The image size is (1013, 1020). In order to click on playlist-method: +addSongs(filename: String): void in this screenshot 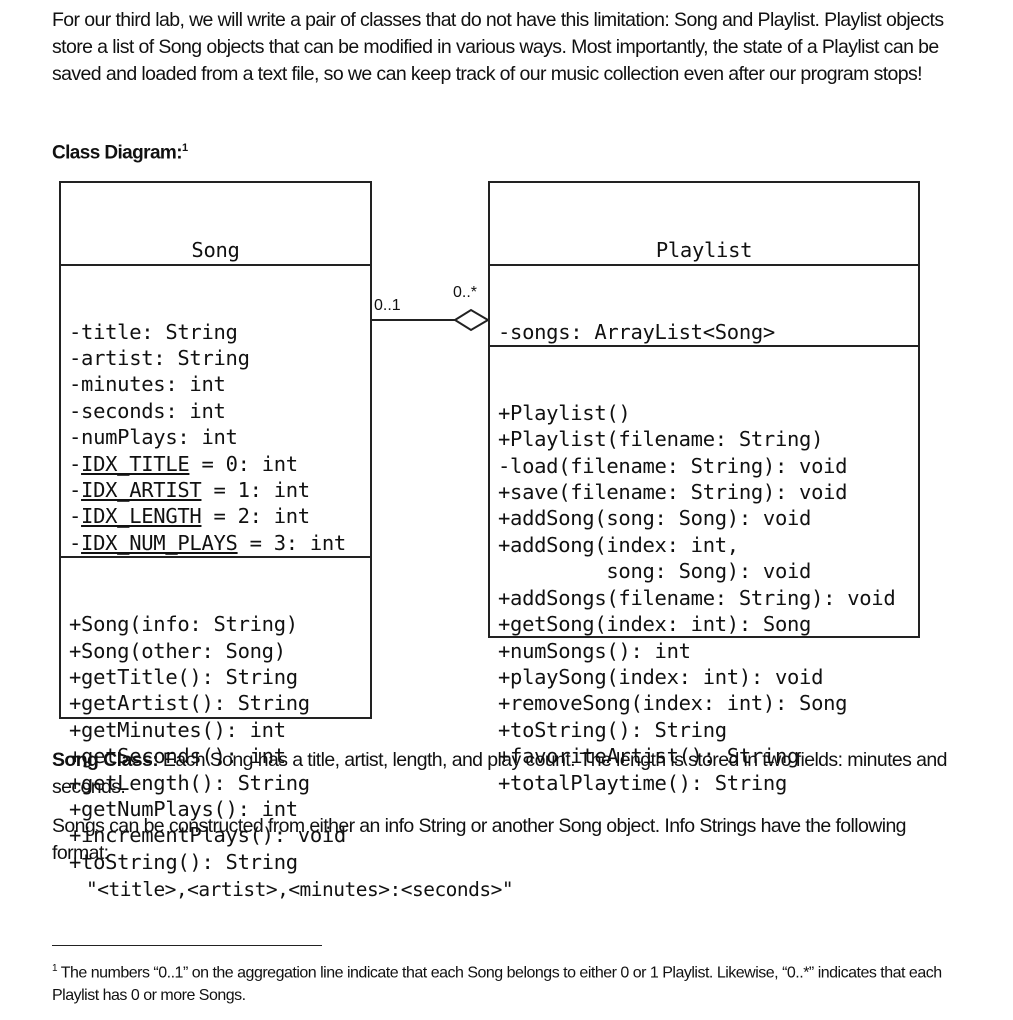, I will do `click(697, 597)`.